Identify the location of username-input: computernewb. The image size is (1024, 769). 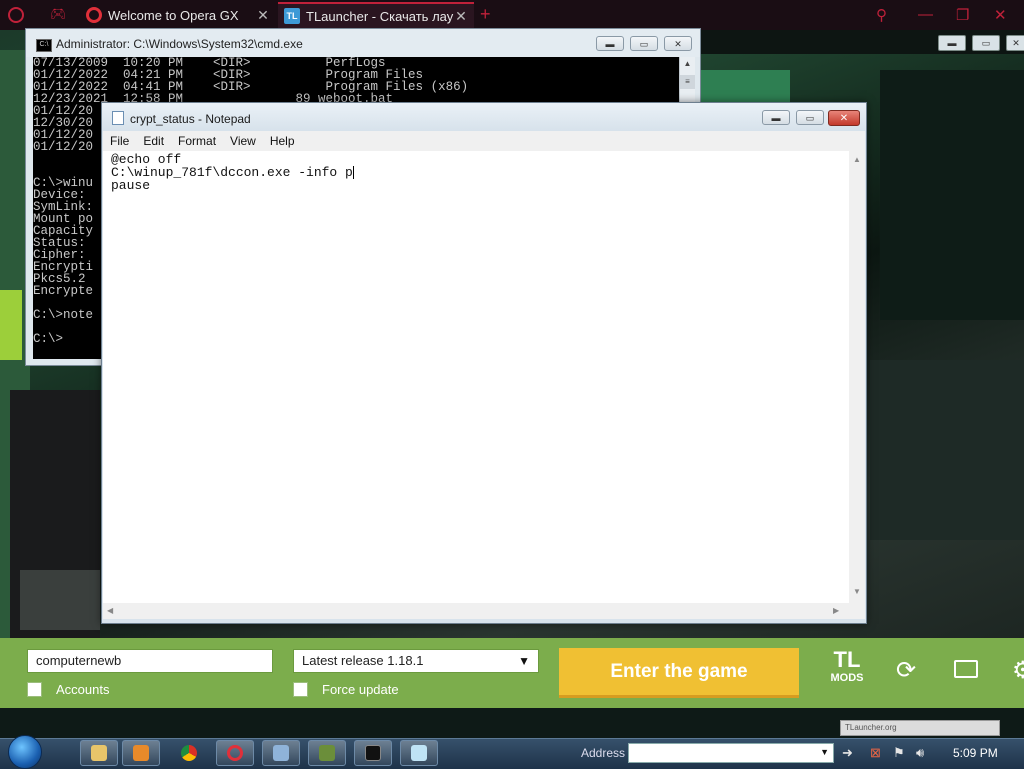
(150, 661).